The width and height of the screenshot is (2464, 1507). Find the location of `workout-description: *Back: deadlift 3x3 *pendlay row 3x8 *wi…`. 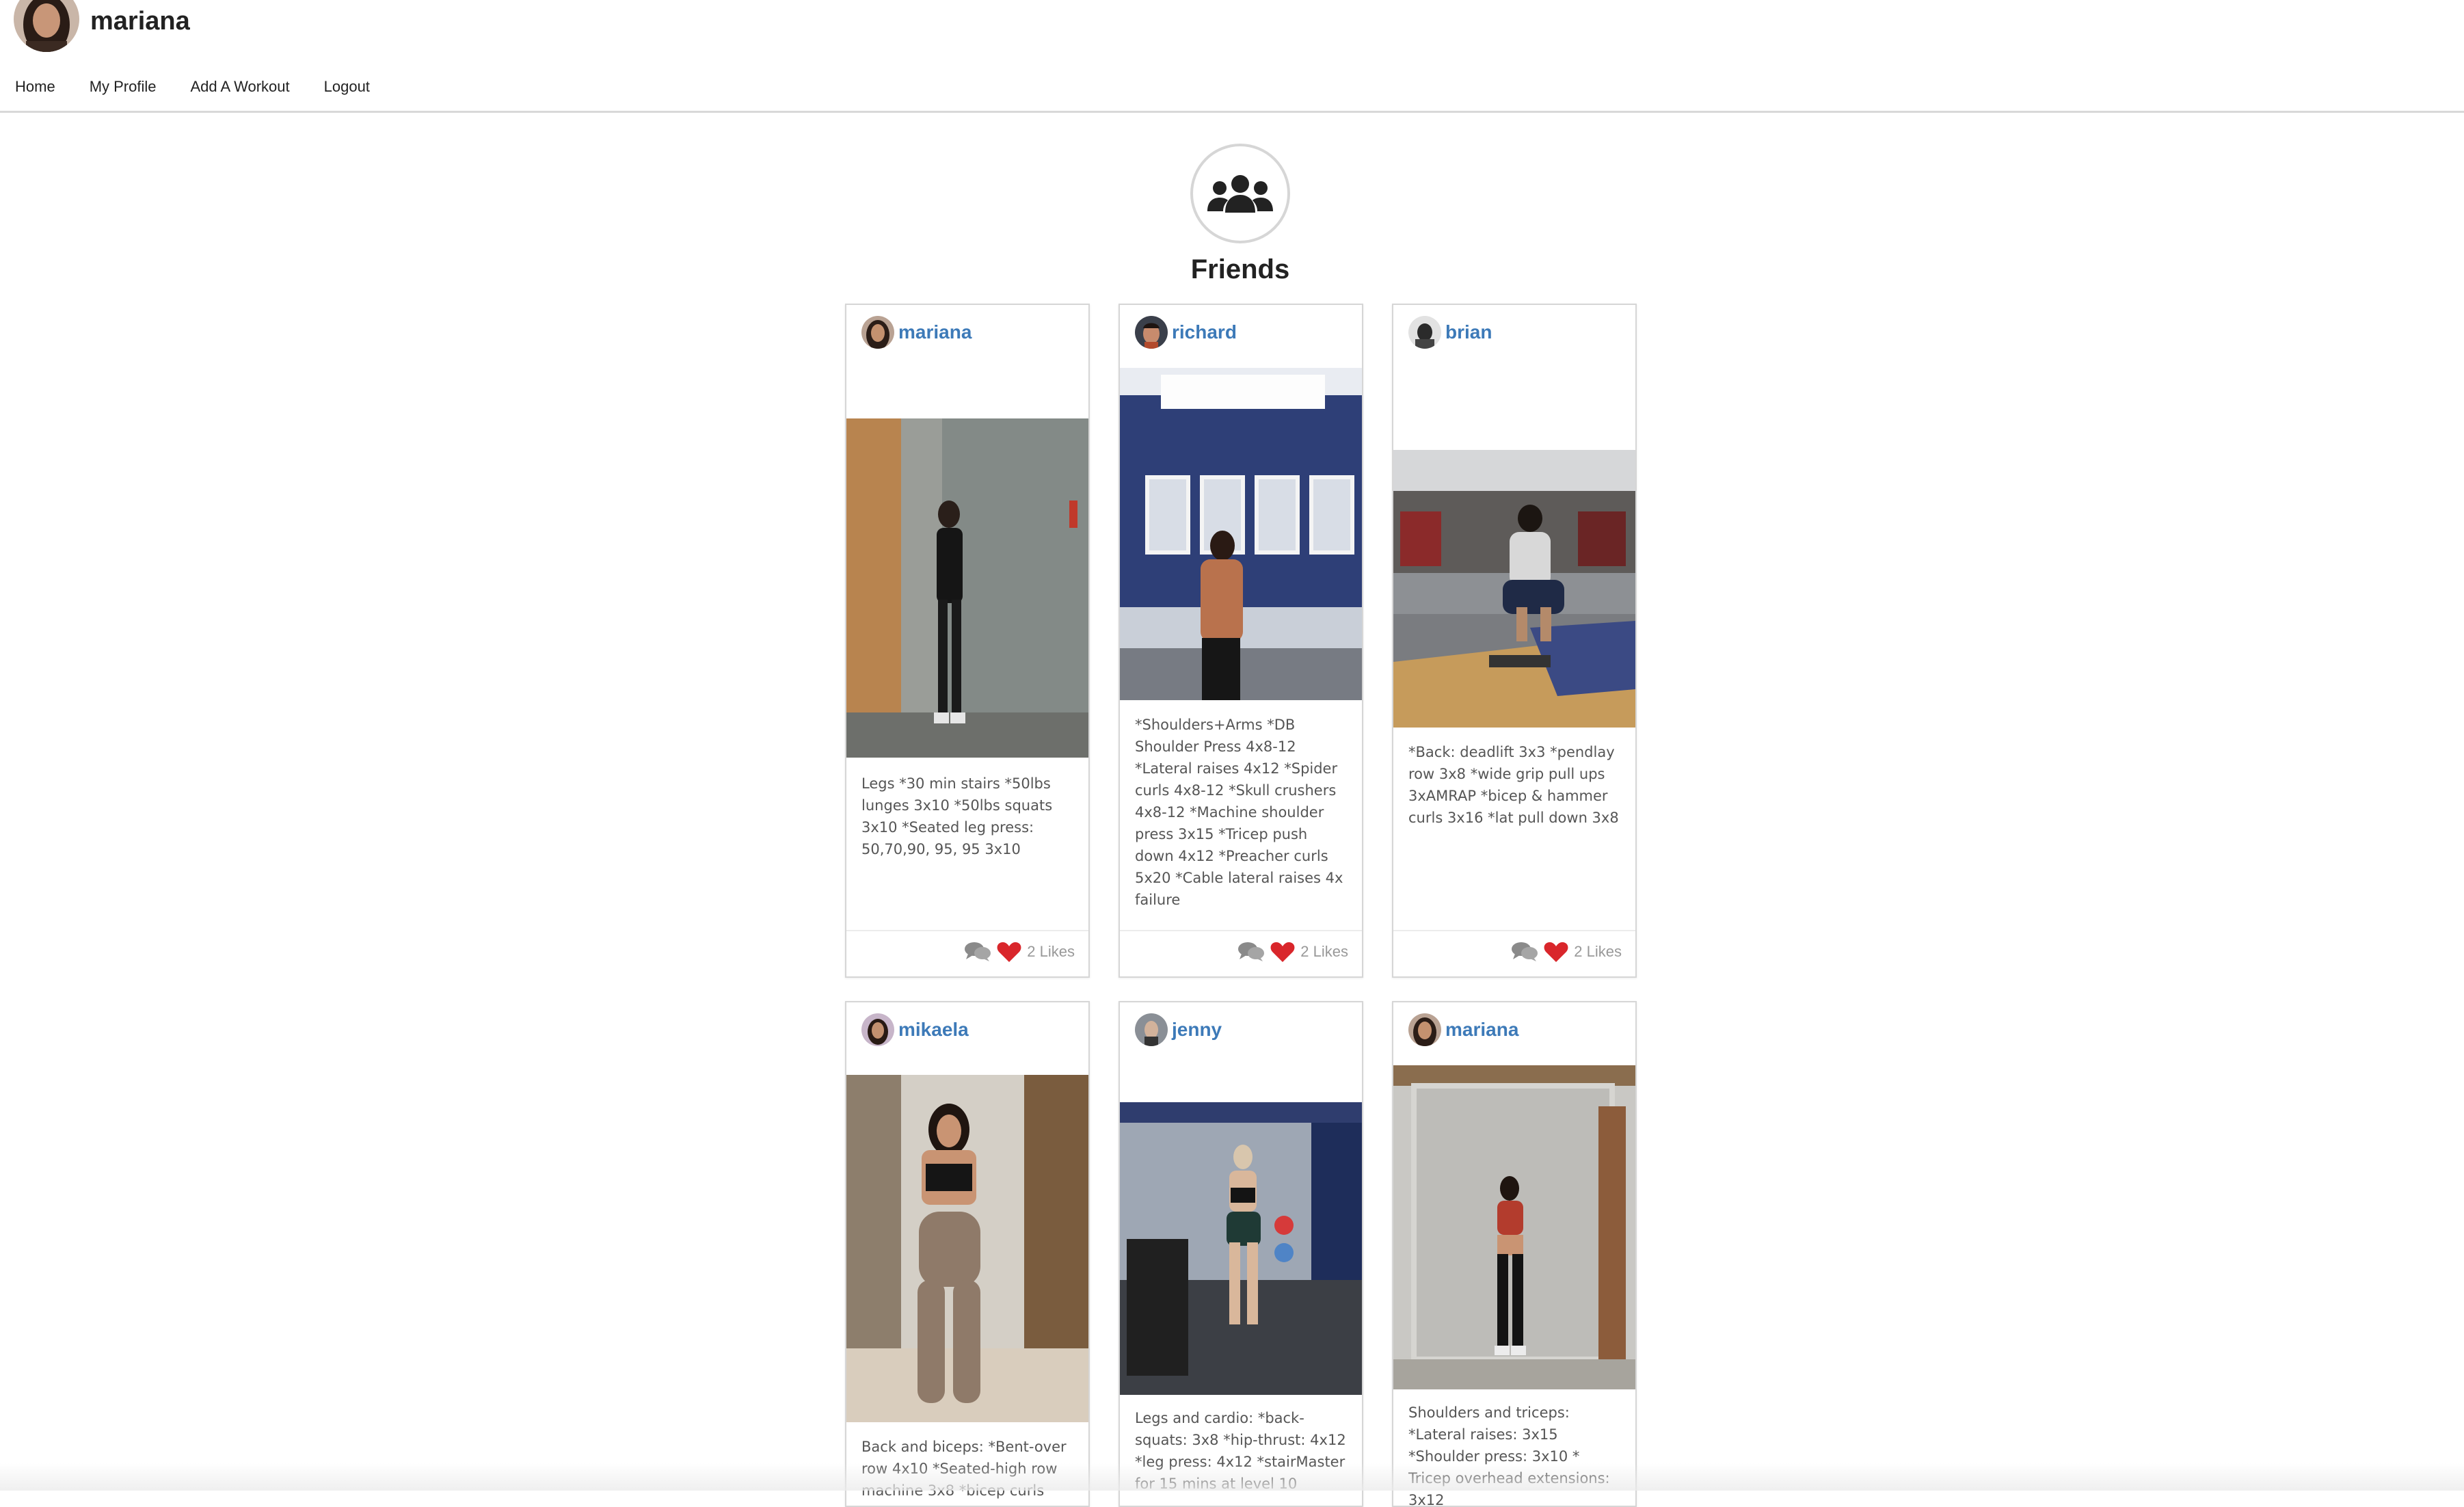

workout-description: *Back: deadlift 3x3 *pendlay row 3x8 *wi… is located at coordinates (1513, 785).